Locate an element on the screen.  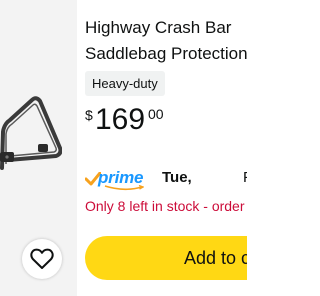
price-whole: 169 is located at coordinates (120, 119).